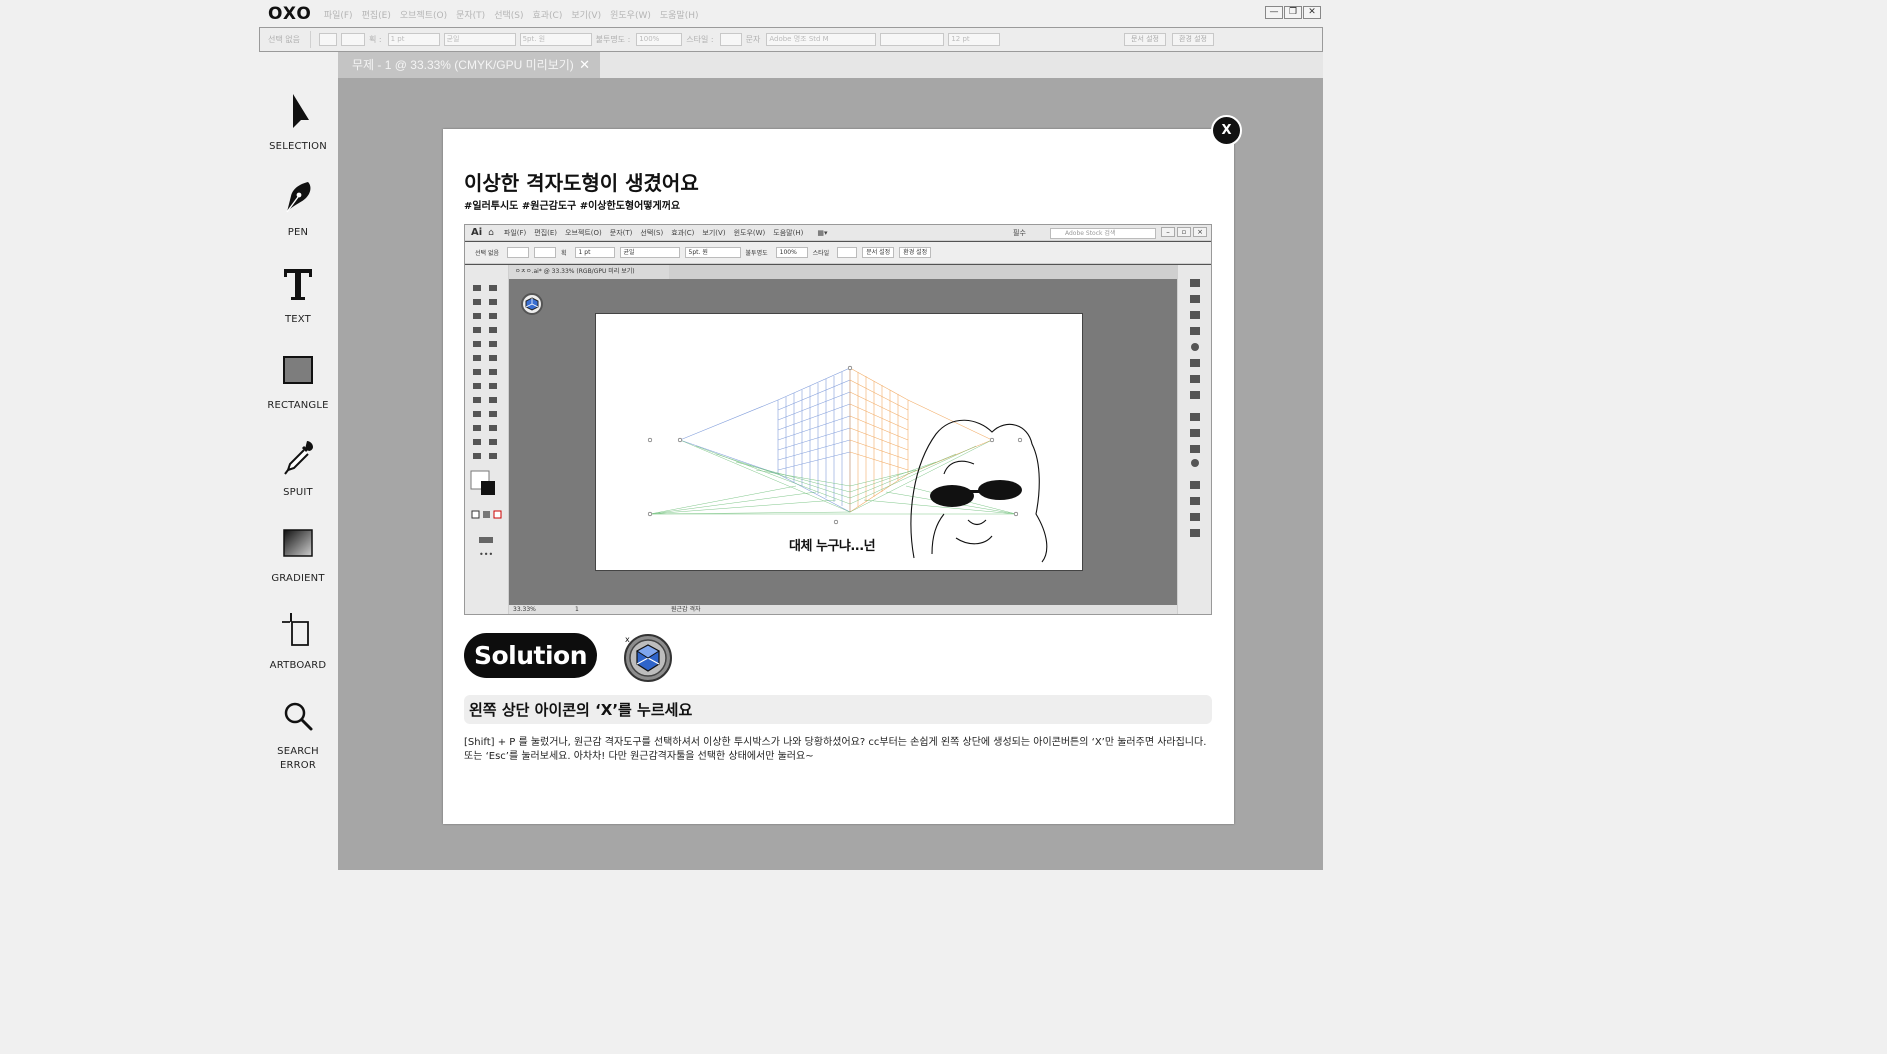  What do you see at coordinates (423, 14) in the screenshot?
I see `menu-object: 오브젝트(O)` at bounding box center [423, 14].